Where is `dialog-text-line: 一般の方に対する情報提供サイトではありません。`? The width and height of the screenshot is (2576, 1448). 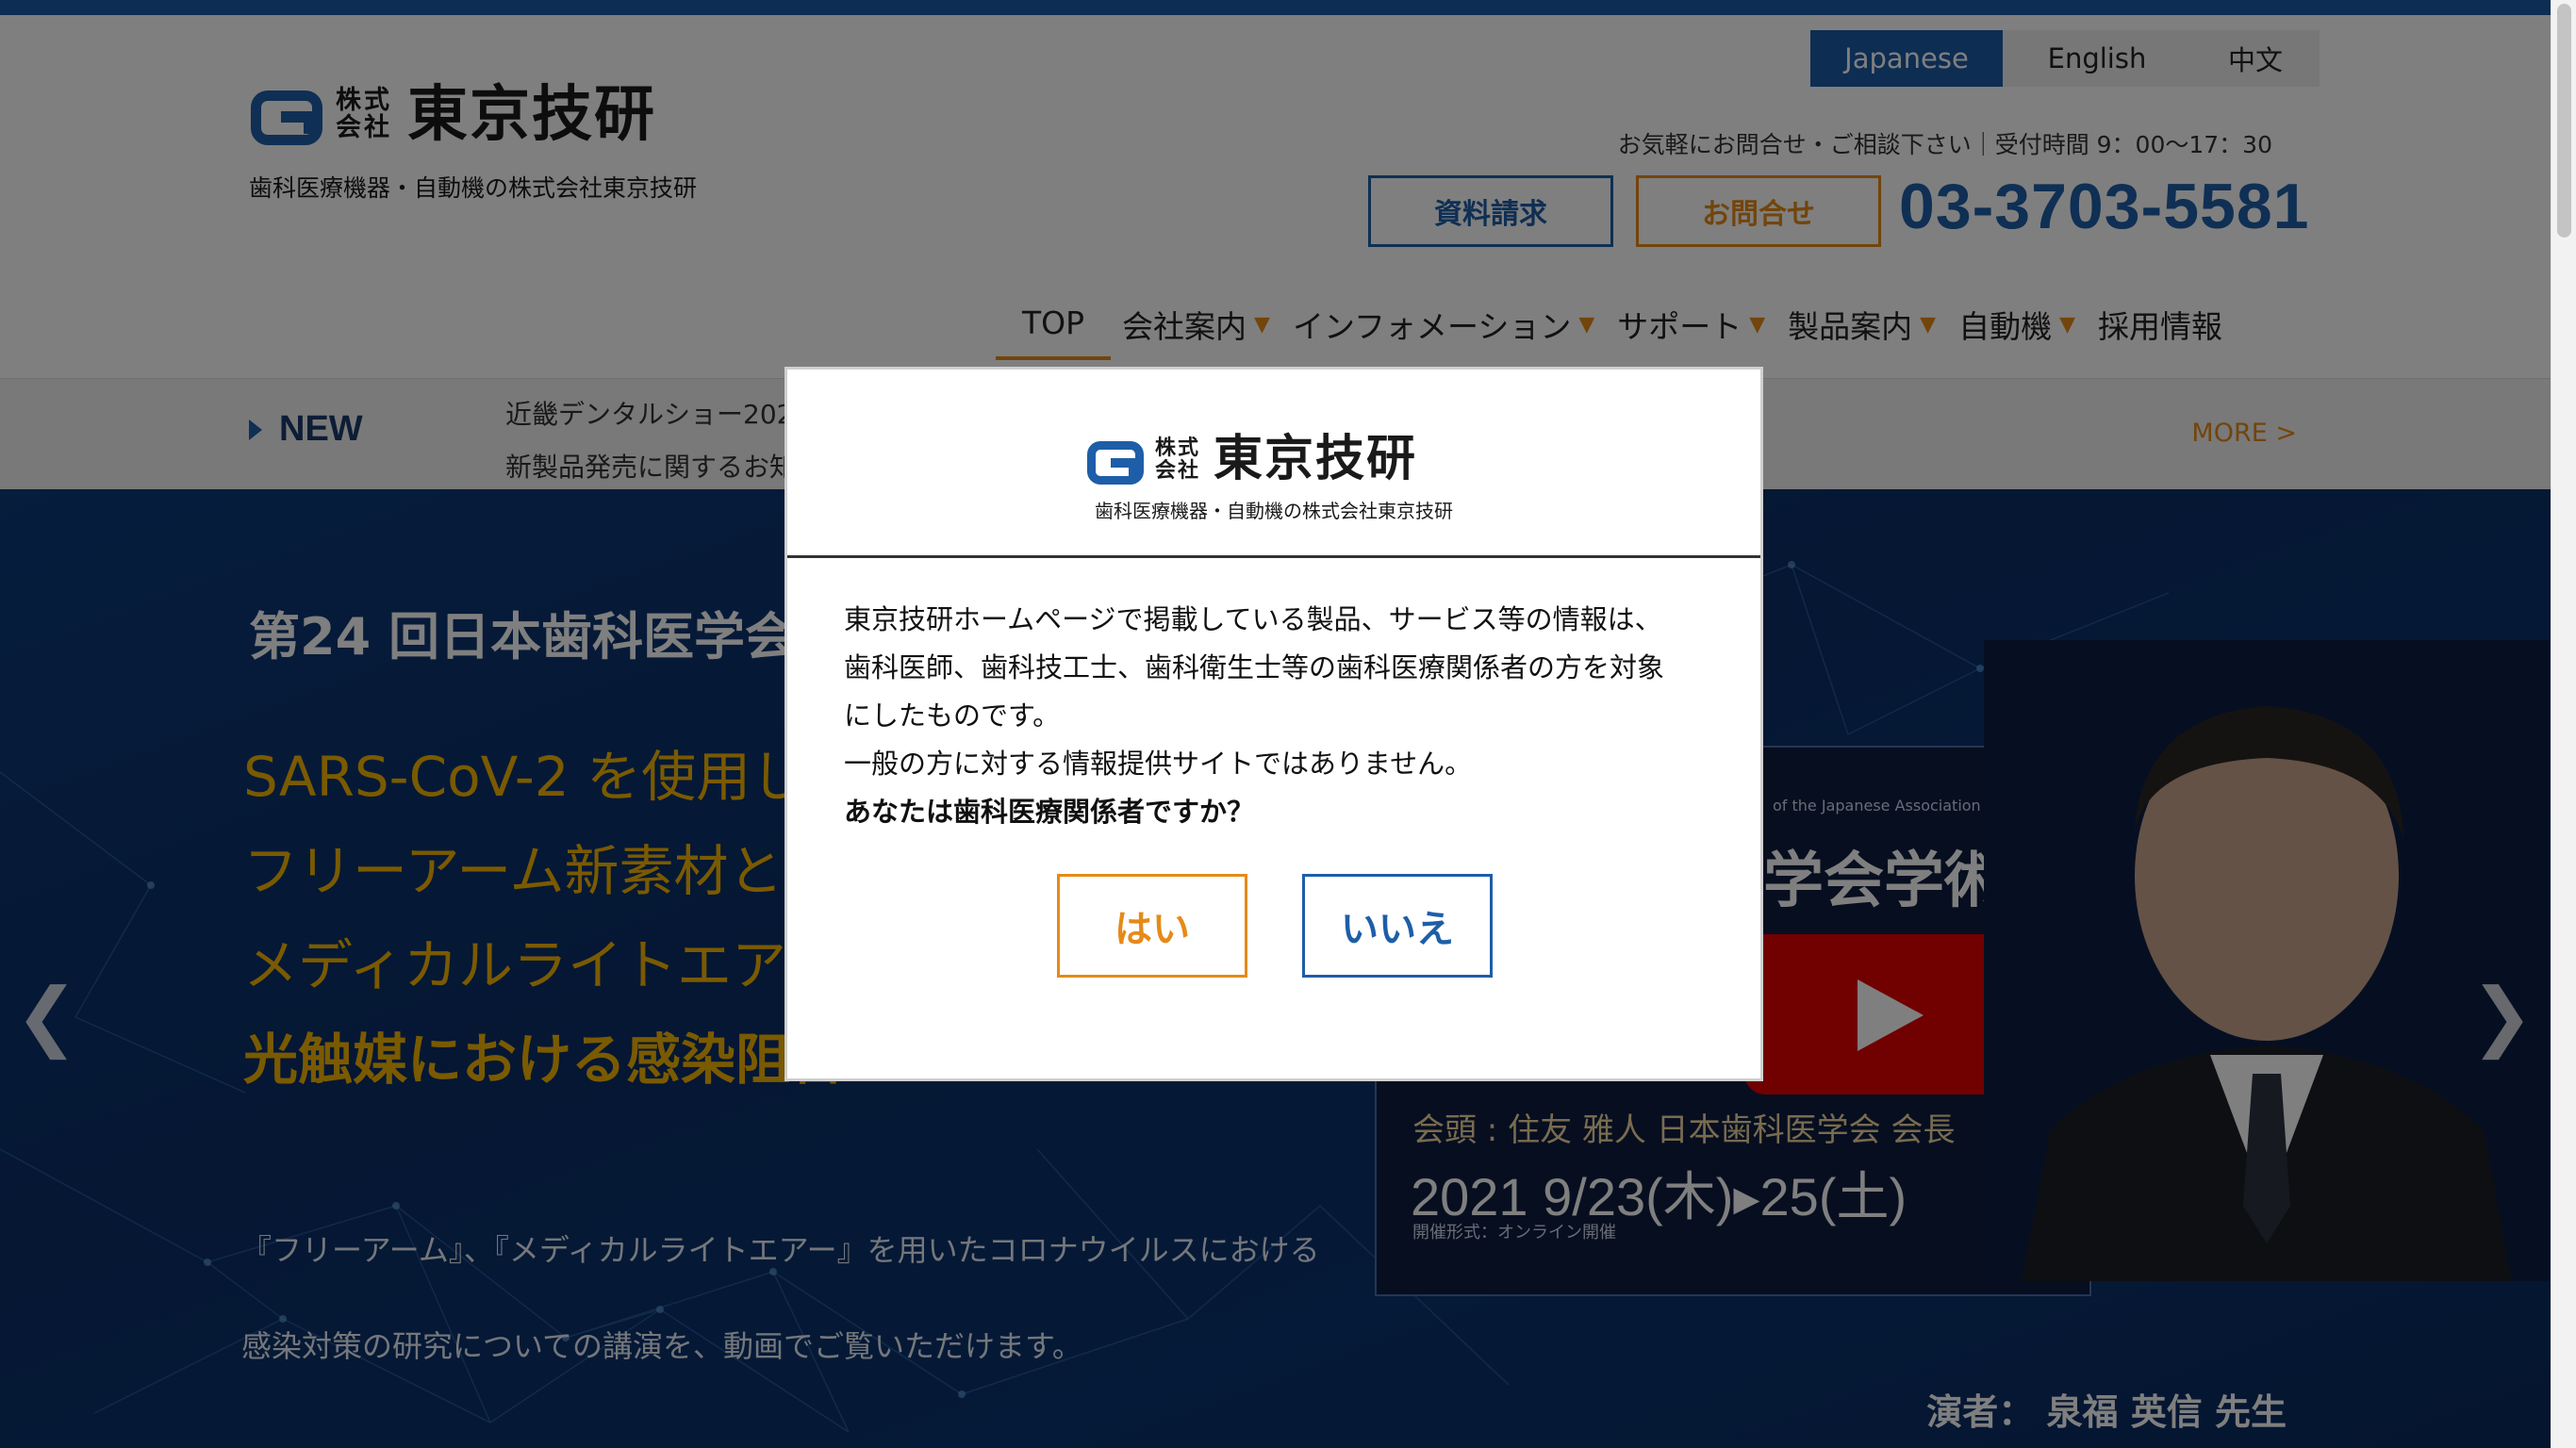
dialog-text-line: 一般の方に対する情報提供サイトではありません。 is located at coordinates (1158, 764).